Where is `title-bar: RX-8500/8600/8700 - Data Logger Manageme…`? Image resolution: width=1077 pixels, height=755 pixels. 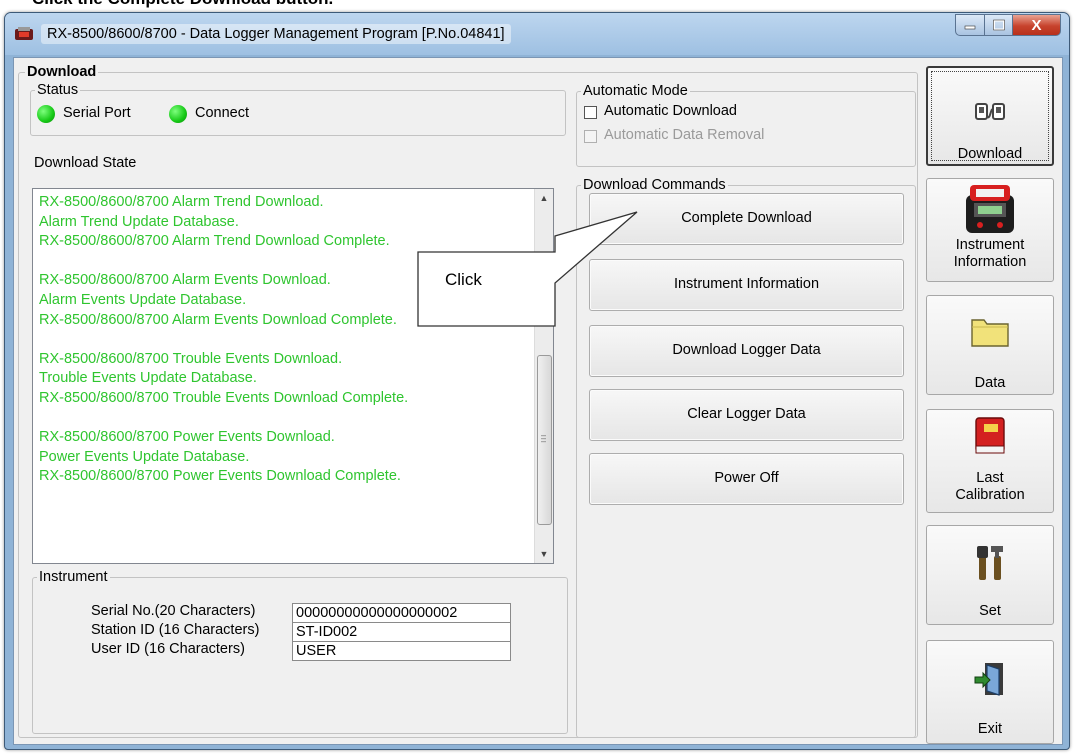
title-bar: RX-8500/8600/8700 - Data Logger Manageme… is located at coordinates (537, 34).